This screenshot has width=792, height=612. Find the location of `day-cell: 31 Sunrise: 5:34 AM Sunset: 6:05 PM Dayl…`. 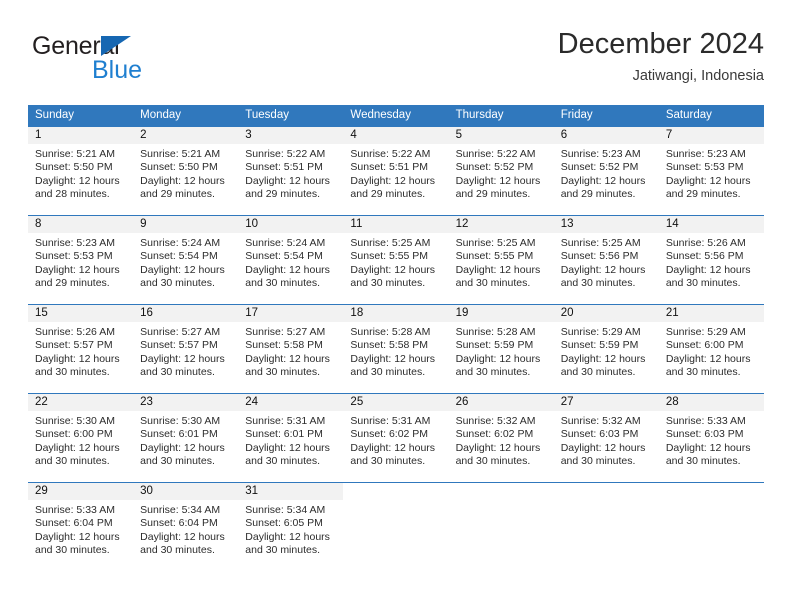

day-cell: 31 Sunrise: 5:34 AM Sunset: 6:05 PM Dayl… is located at coordinates (291, 527).